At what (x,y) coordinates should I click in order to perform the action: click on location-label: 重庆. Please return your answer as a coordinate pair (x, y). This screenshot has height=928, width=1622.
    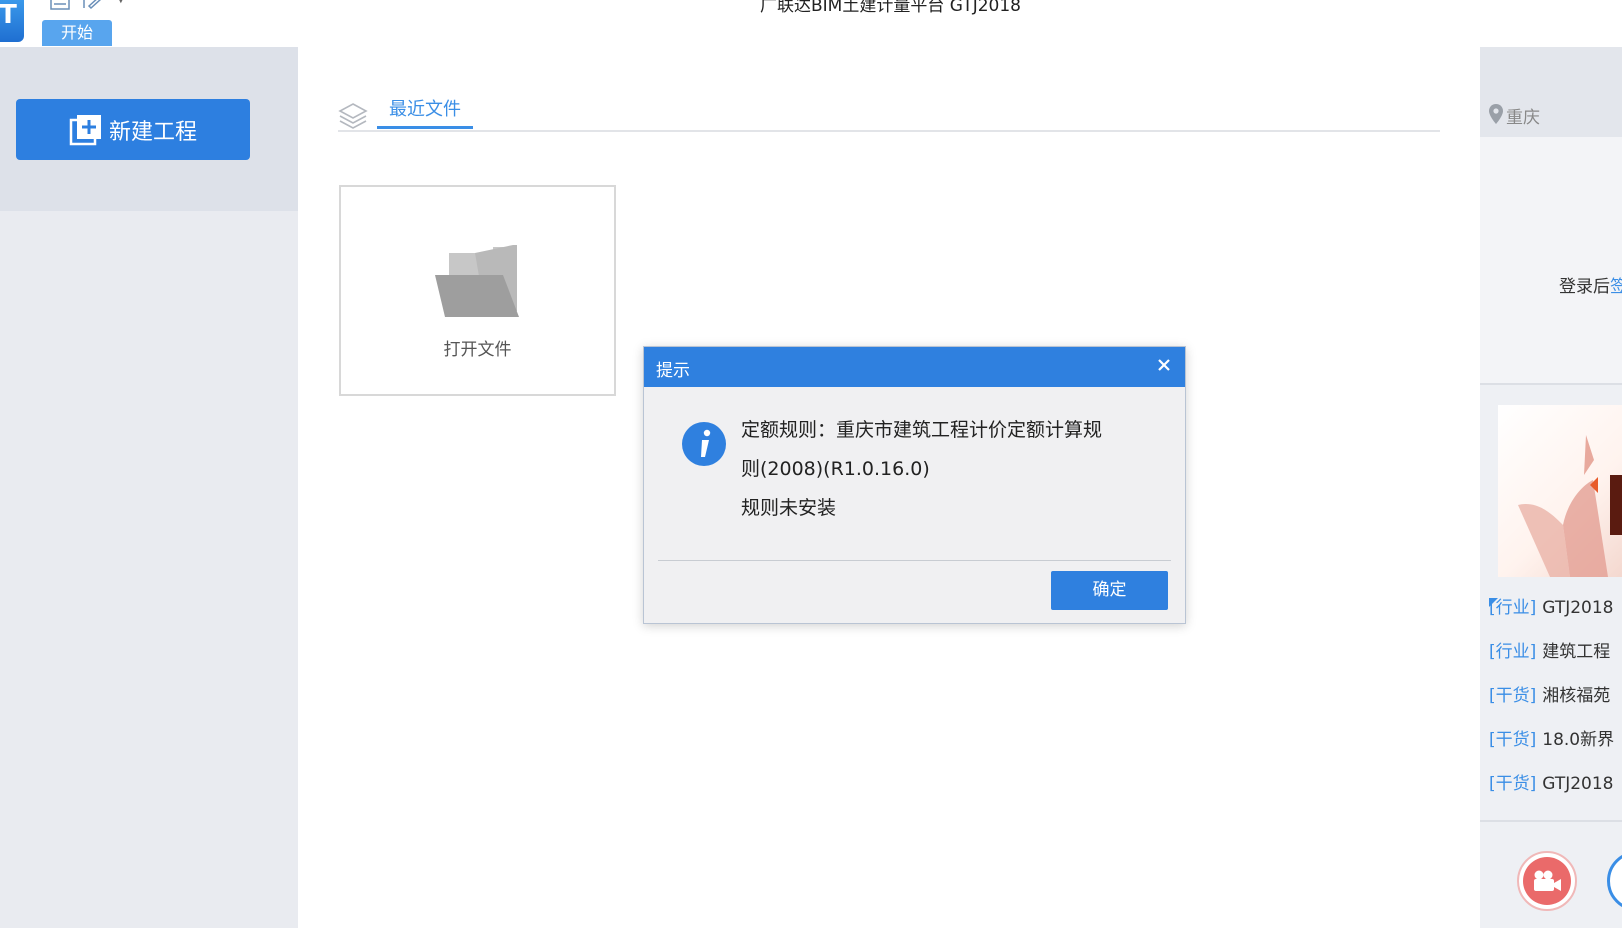
    Looking at the image, I should click on (1523, 115).